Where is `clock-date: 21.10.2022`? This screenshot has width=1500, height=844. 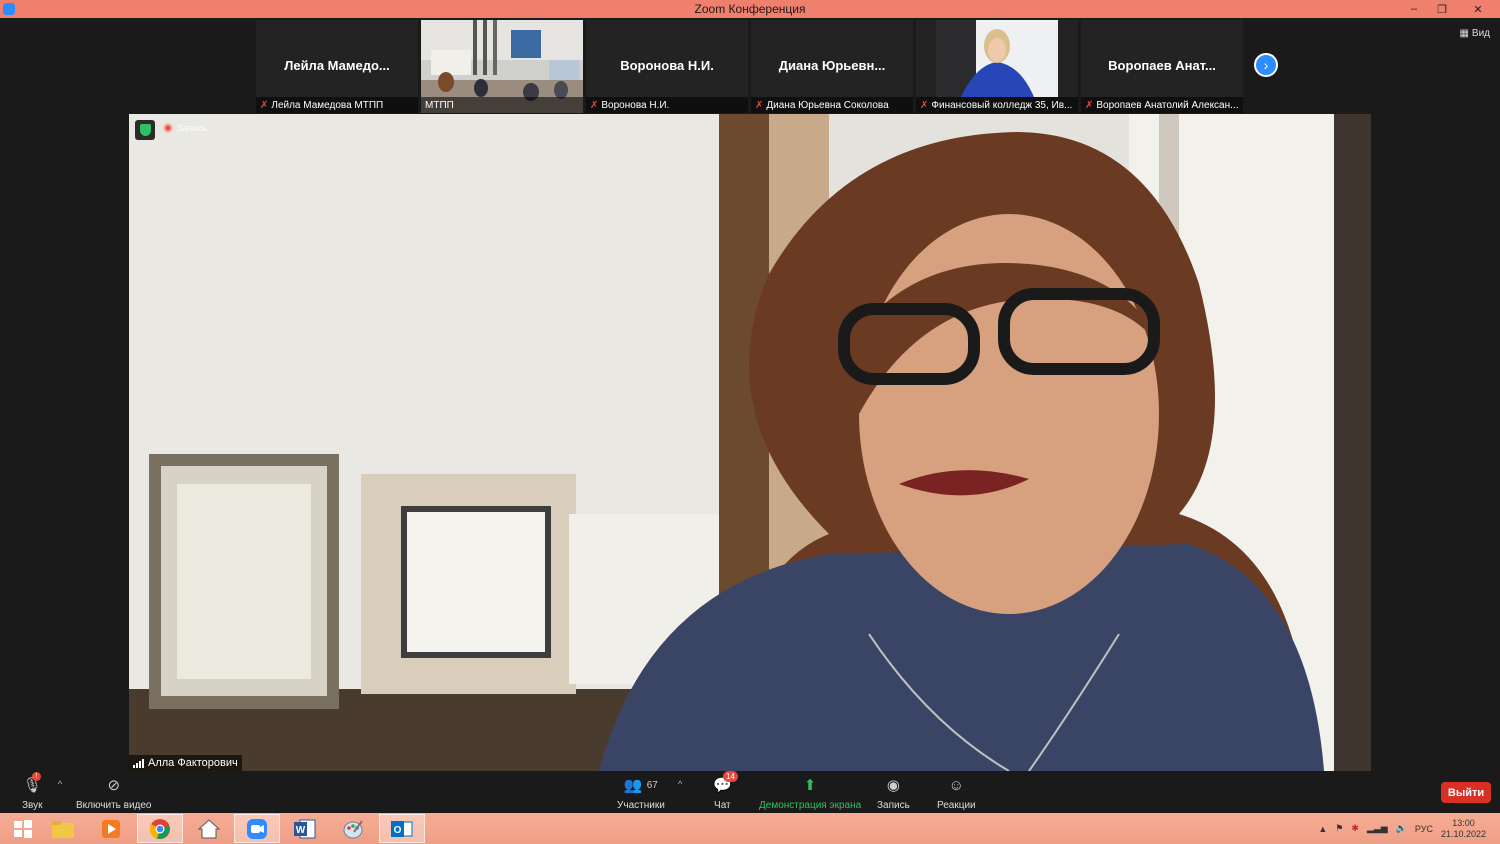 clock-date: 21.10.2022 is located at coordinates (1463, 833).